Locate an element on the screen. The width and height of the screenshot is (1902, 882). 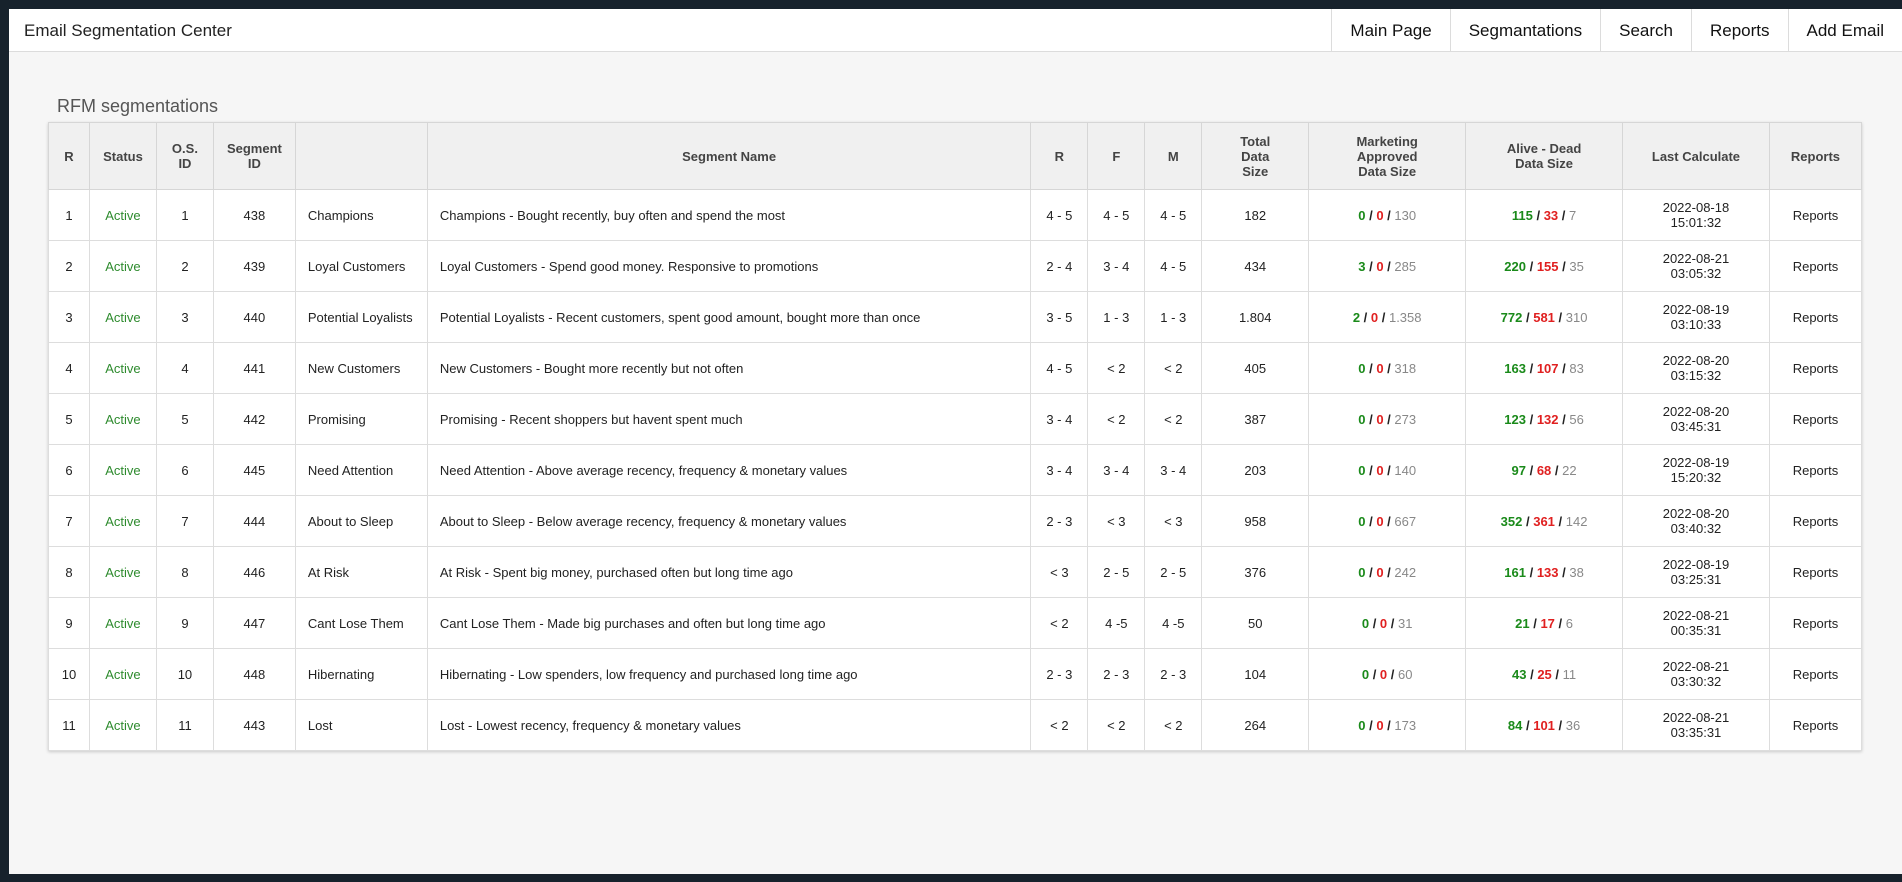
nav-segmentations: Segmantations is located at coordinates (1524, 30).